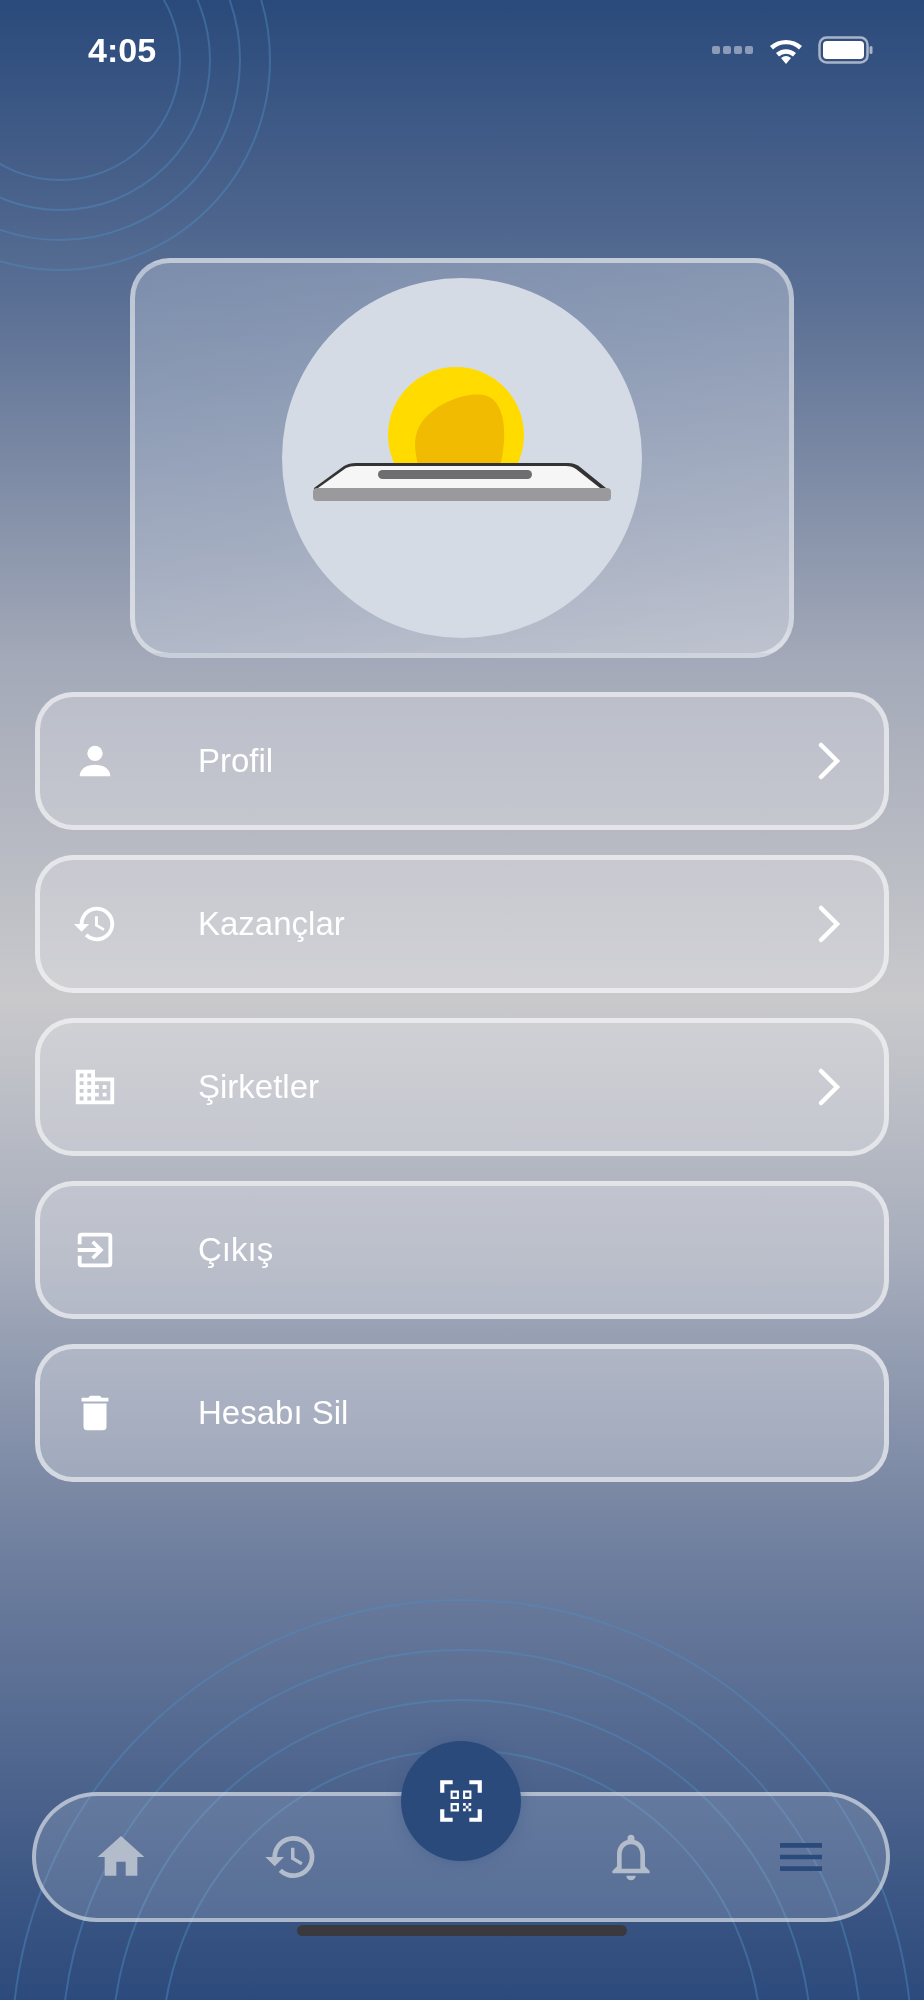  I want to click on battery-icon, so click(846, 50).